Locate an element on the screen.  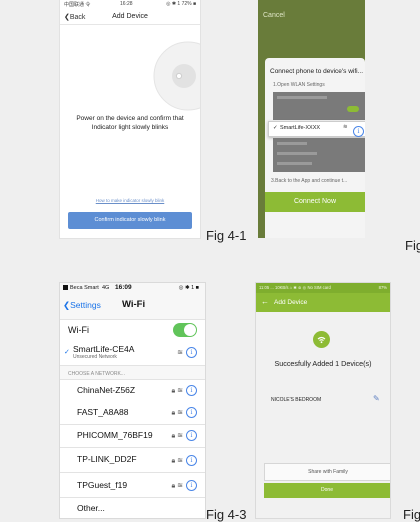
status-battery: 87% is located at coordinates (382, 287).